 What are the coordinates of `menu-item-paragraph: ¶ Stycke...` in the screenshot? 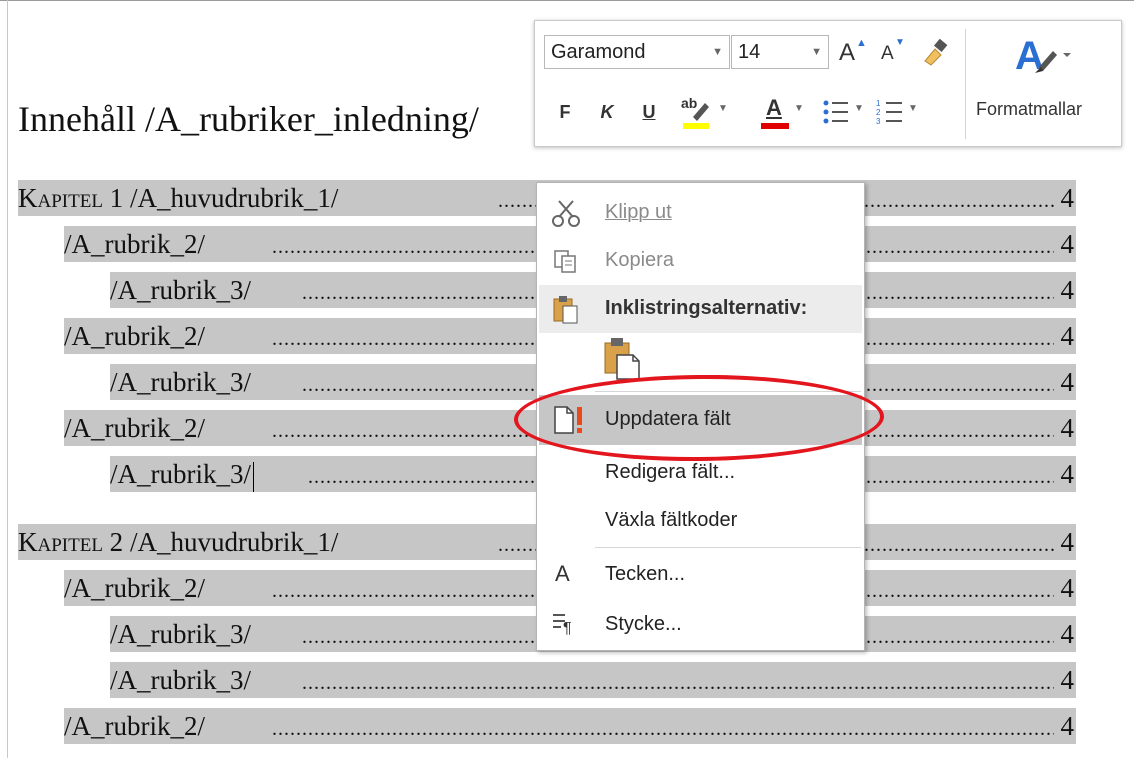 It's located at (700, 625).